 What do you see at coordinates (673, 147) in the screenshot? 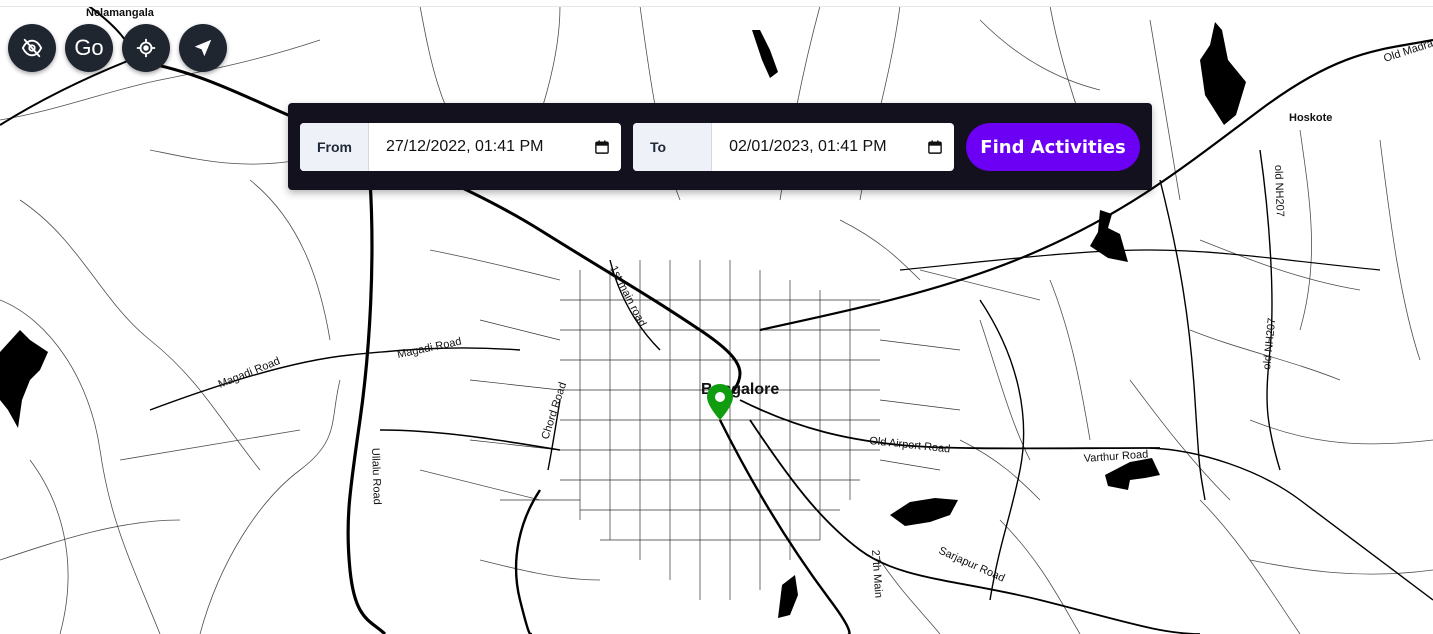
I see `to-label: To` at bounding box center [673, 147].